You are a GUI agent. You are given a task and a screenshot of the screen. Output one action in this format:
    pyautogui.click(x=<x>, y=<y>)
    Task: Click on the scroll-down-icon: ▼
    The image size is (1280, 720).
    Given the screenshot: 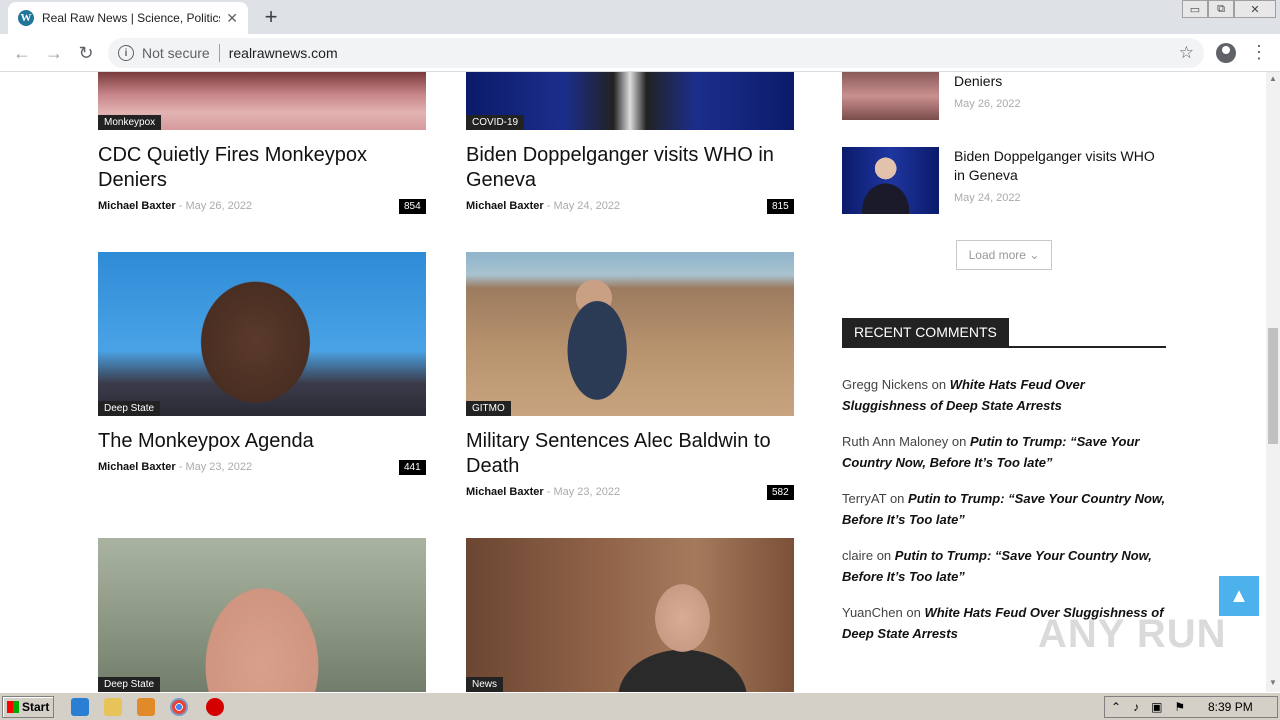 What is the action you would take?
    pyautogui.click(x=1273, y=682)
    